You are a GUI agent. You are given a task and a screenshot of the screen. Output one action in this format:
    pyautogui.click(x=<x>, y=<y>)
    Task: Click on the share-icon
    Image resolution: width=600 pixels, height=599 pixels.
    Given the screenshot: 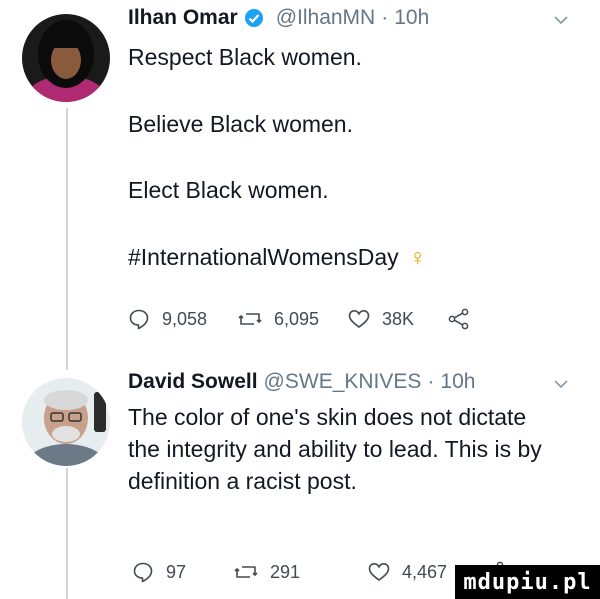 What is the action you would take?
    pyautogui.click(x=458, y=319)
    